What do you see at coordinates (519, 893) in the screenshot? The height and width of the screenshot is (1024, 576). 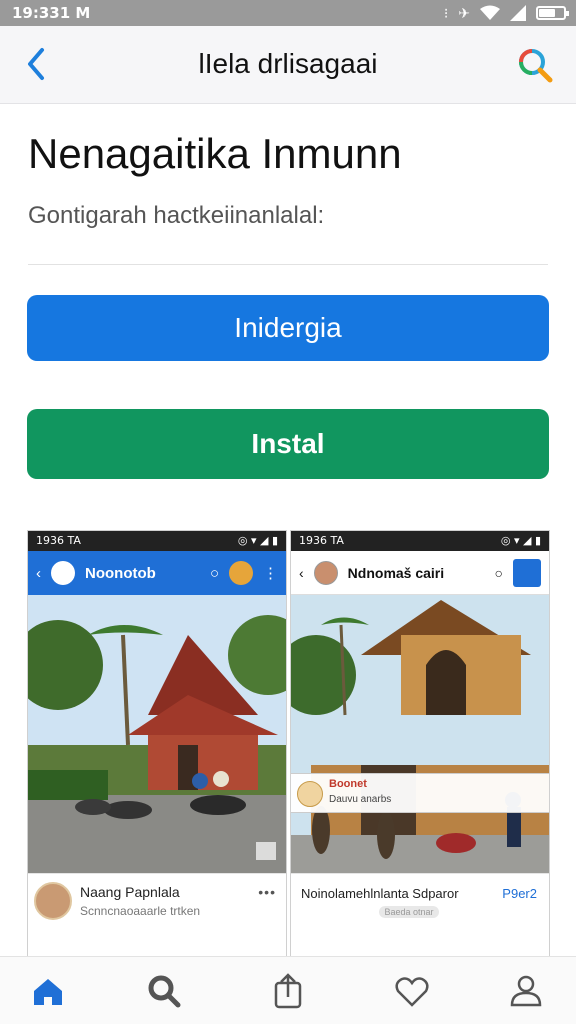 I see `post-count: P9er2` at bounding box center [519, 893].